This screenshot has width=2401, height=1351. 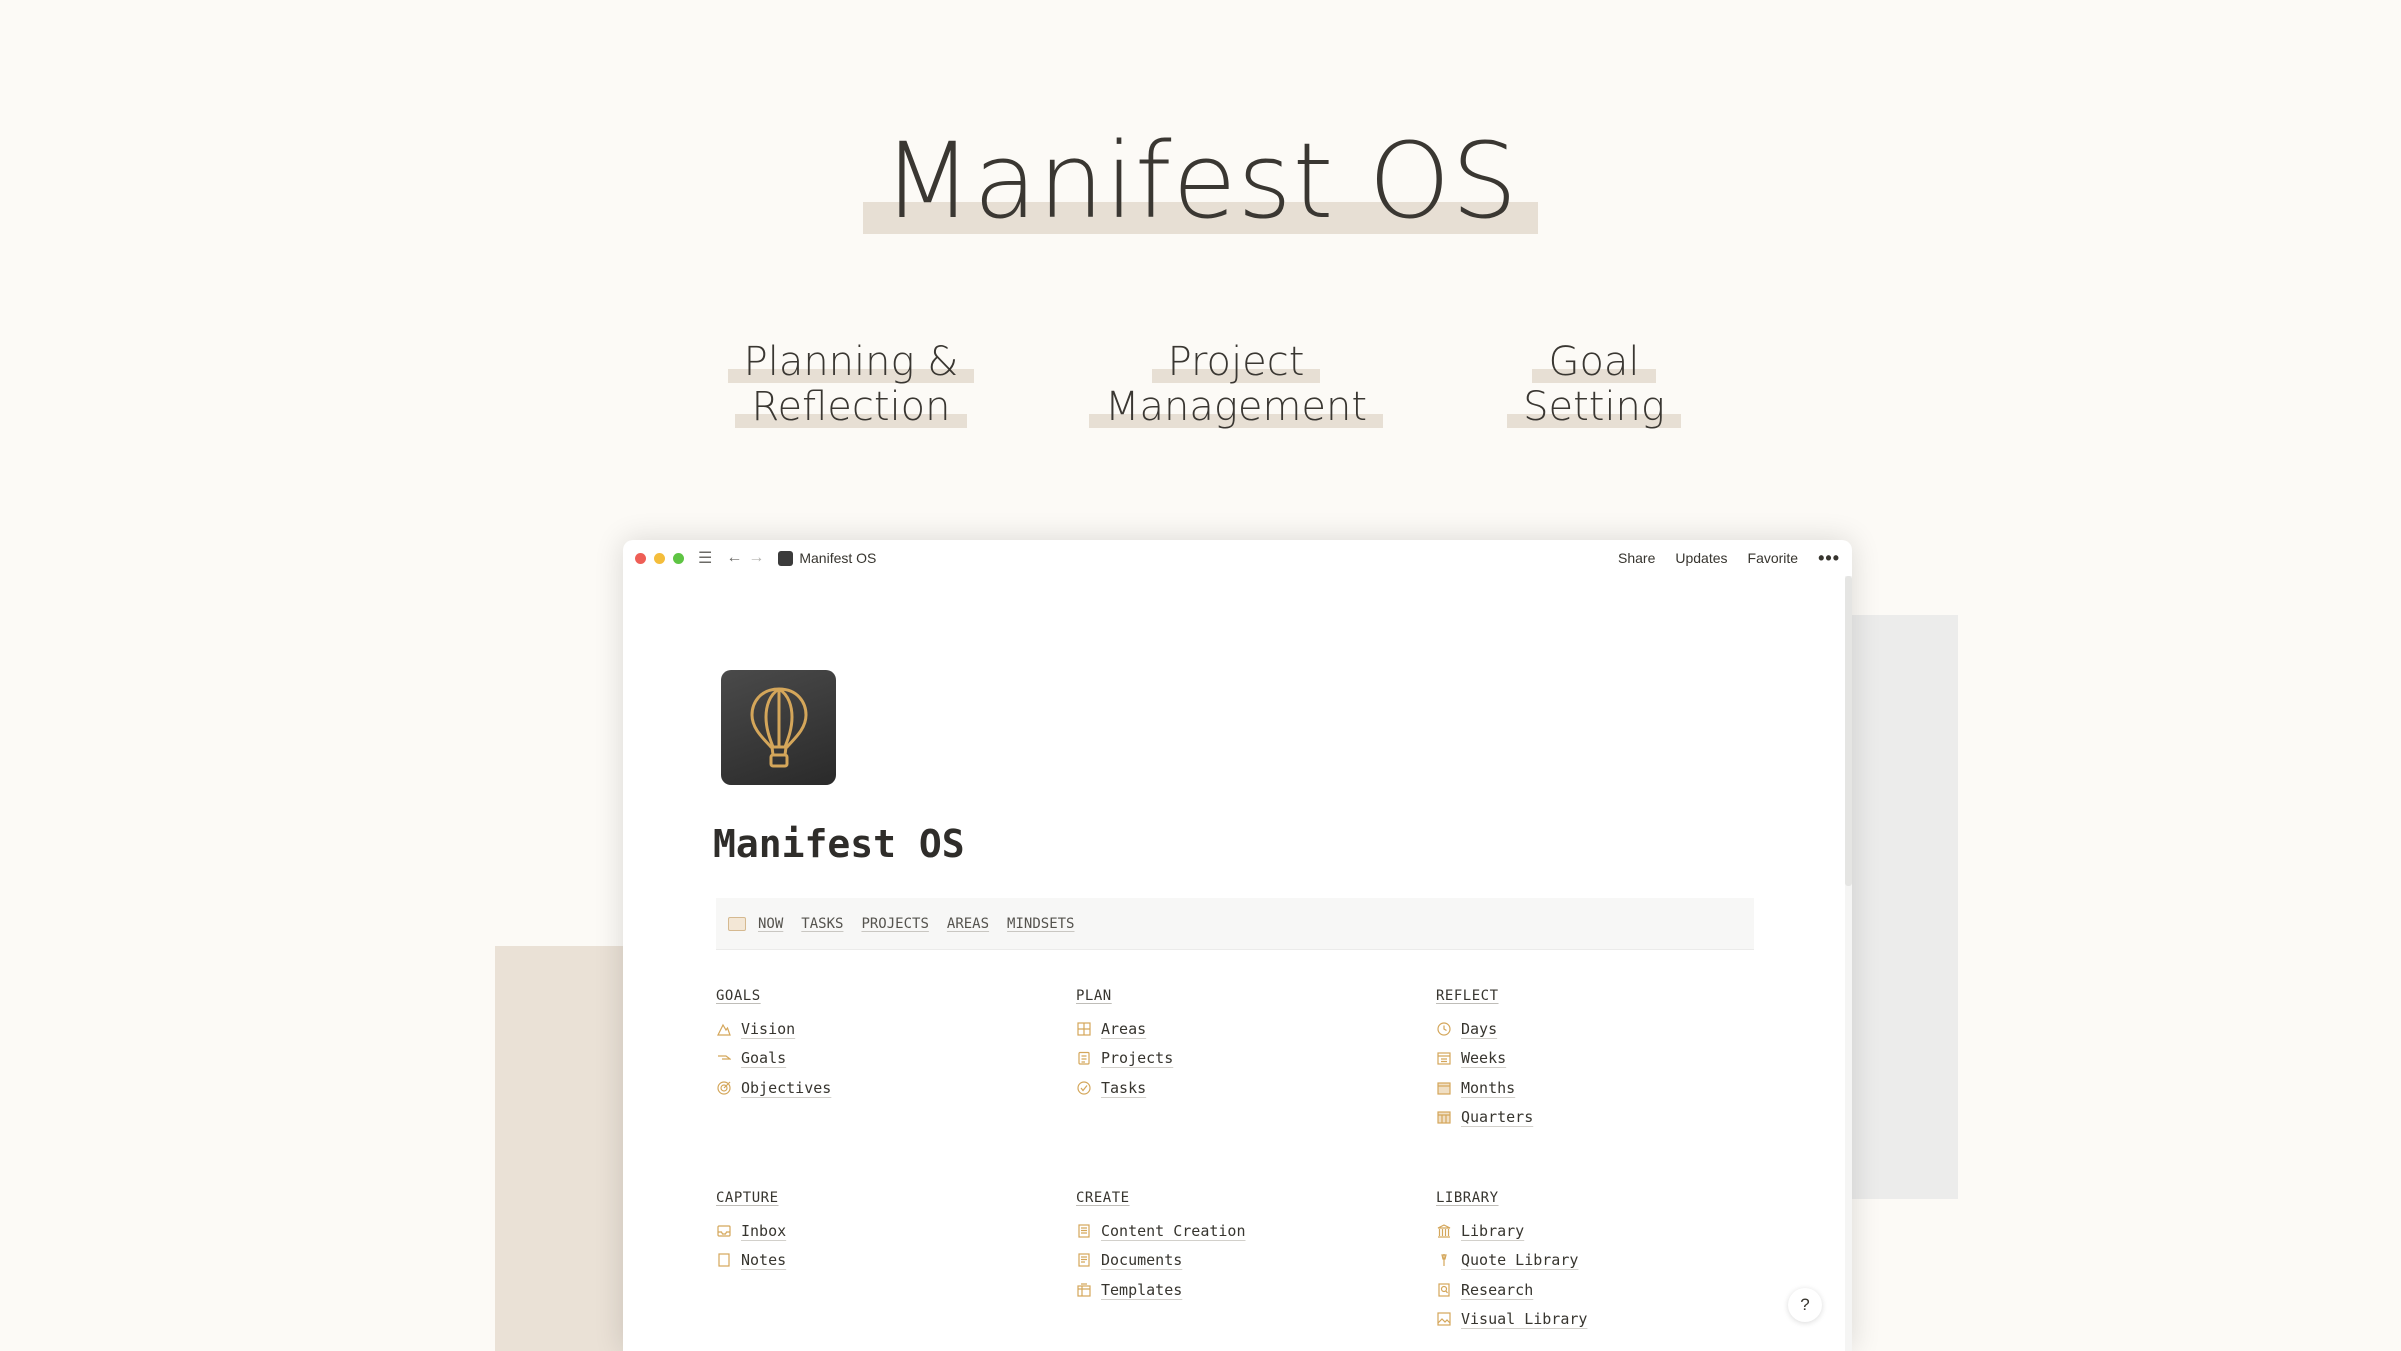 What do you see at coordinates (724, 1260) in the screenshot?
I see `note-icon` at bounding box center [724, 1260].